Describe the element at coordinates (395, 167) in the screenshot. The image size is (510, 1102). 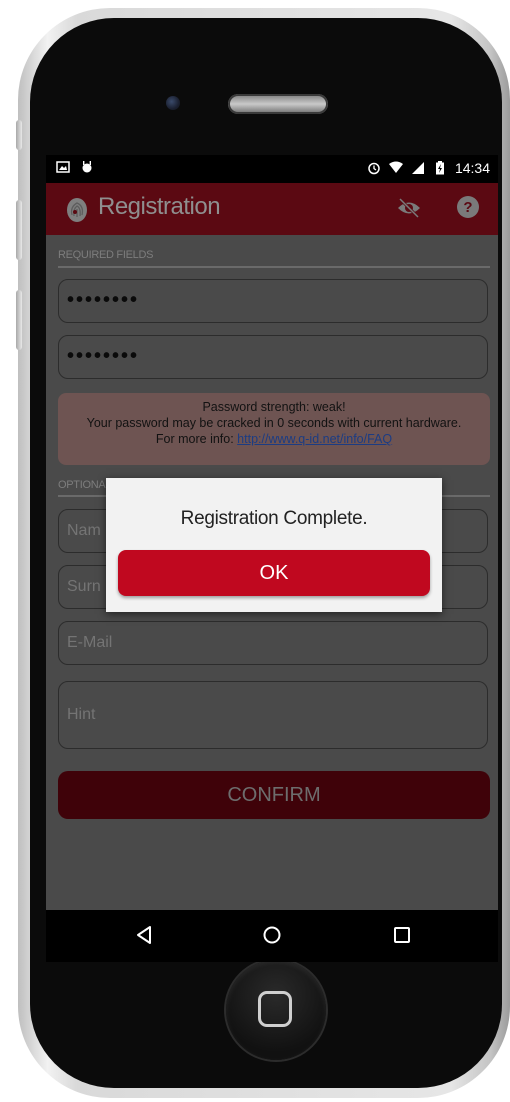
I see `wifi-icon` at that location.